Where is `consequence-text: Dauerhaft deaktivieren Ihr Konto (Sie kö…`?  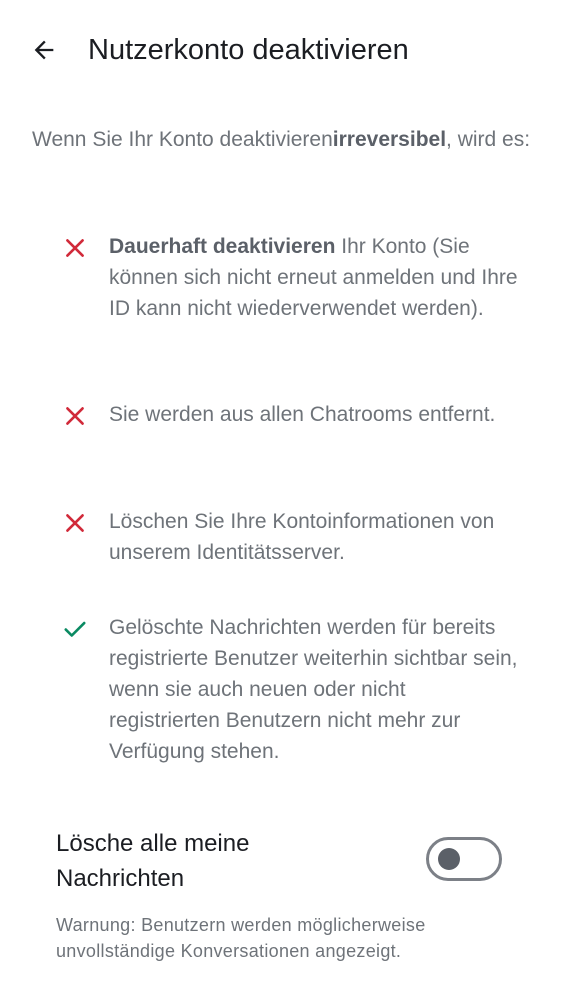 consequence-text: Dauerhaft deaktivieren Ihr Konto (Sie kö… is located at coordinates (314, 277).